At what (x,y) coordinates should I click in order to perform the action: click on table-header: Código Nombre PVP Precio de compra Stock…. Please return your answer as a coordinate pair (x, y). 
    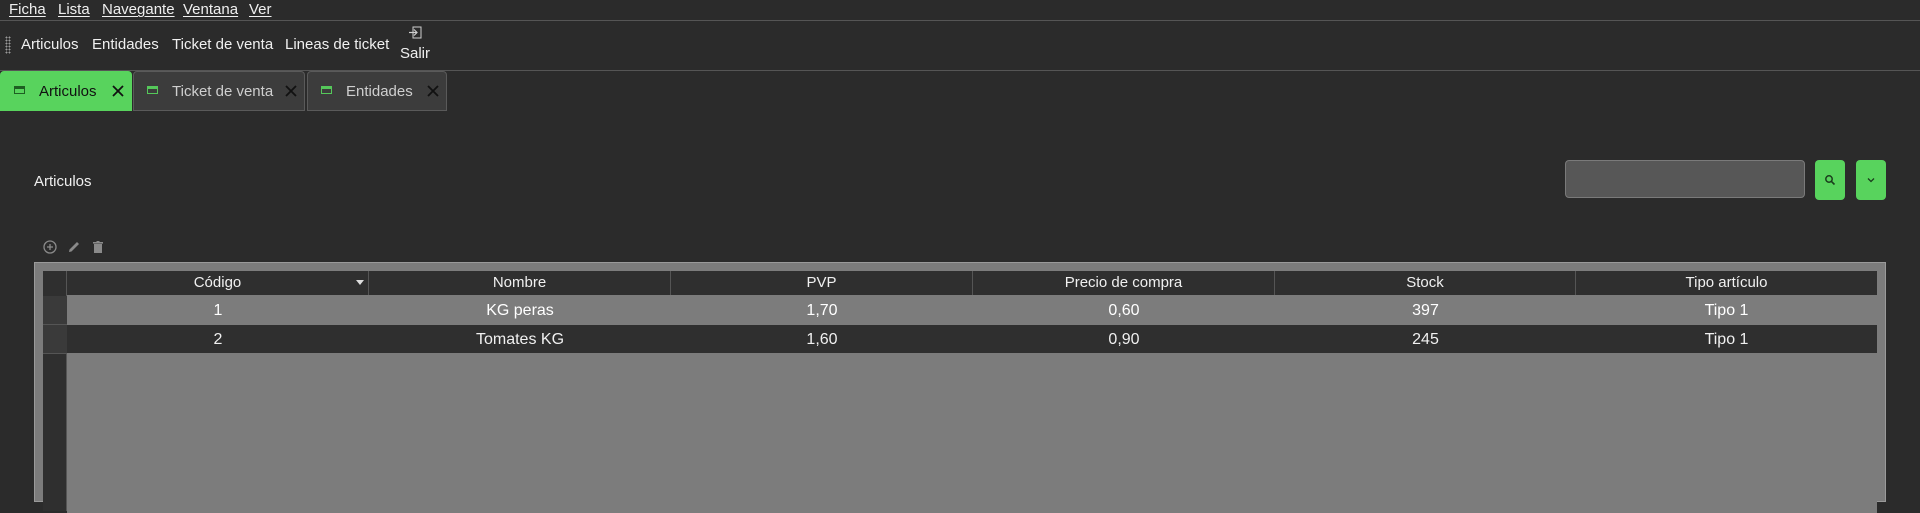
    Looking at the image, I should click on (960, 283).